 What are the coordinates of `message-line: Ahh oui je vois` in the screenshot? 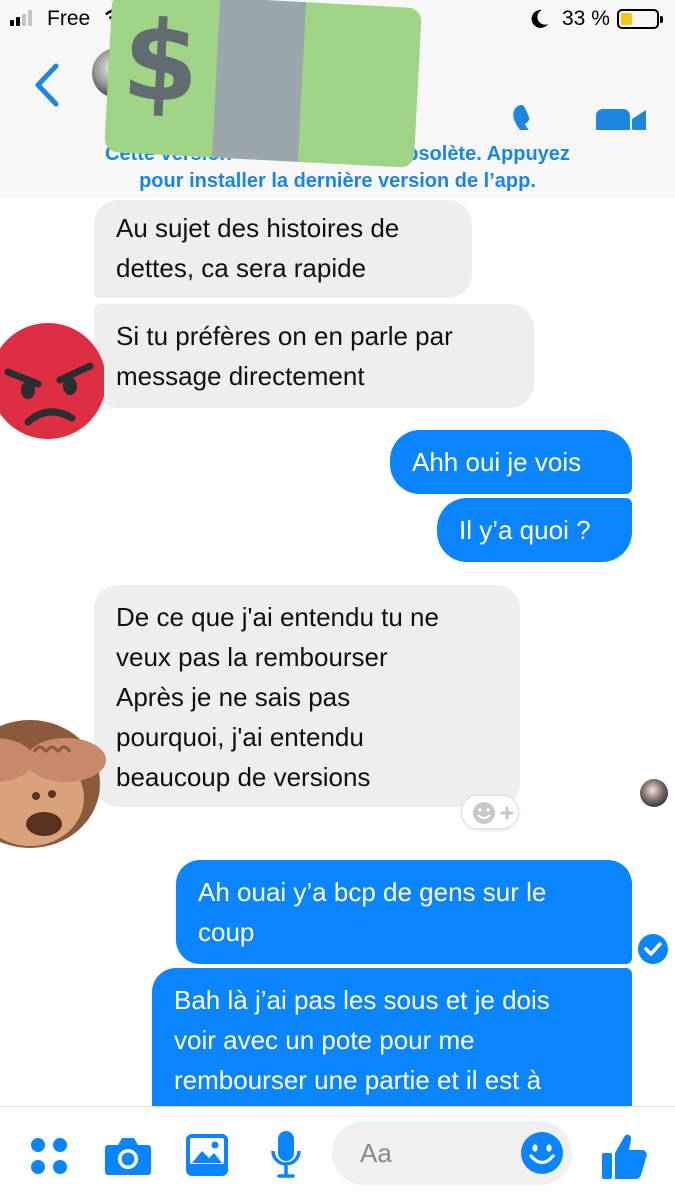 It's located at (497, 462).